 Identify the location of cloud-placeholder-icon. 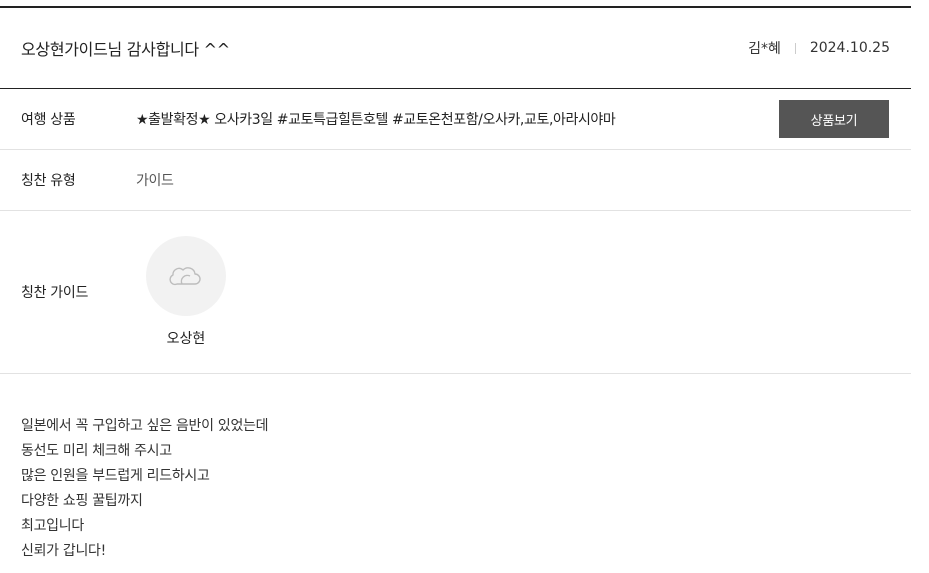
(185, 276).